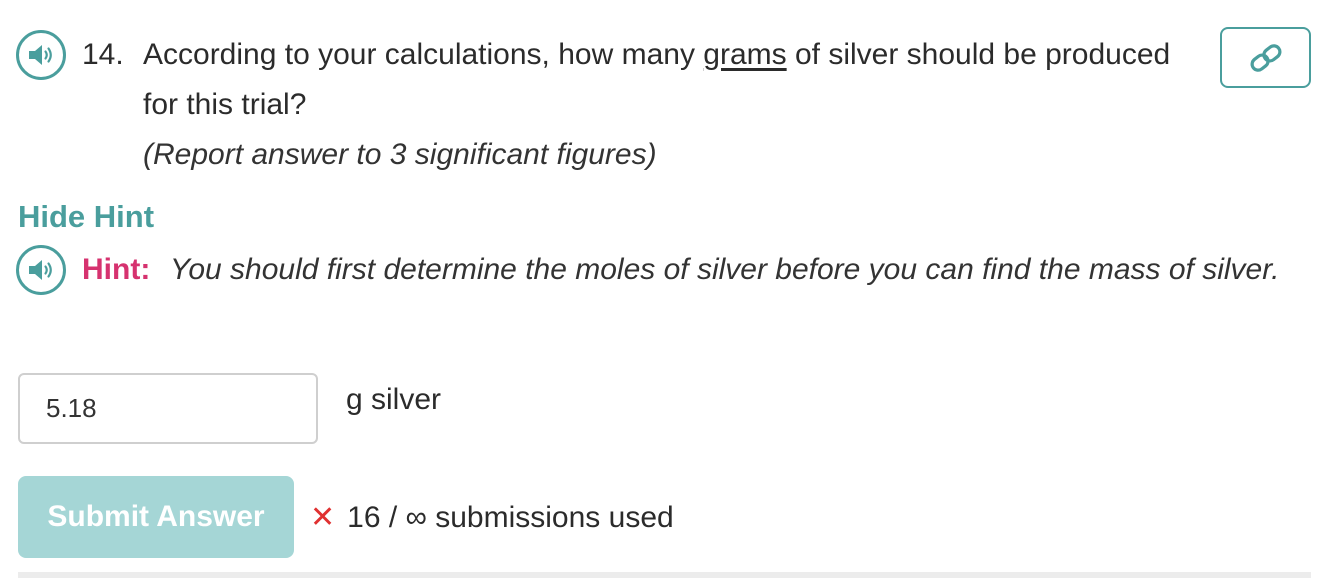 This screenshot has height=578, width=1332. I want to click on submission-status: ✕ 16 / ∞ submissions used, so click(492, 518).